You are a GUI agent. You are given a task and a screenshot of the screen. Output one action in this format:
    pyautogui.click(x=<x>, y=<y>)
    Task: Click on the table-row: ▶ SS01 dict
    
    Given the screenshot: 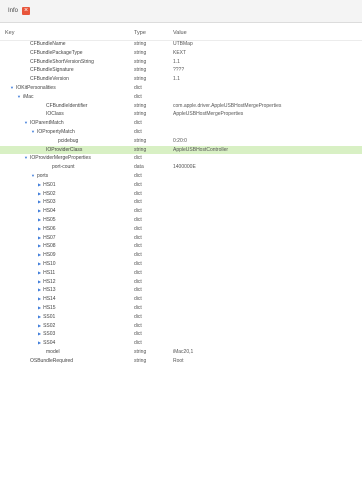 What is the action you would take?
    pyautogui.click(x=181, y=317)
    